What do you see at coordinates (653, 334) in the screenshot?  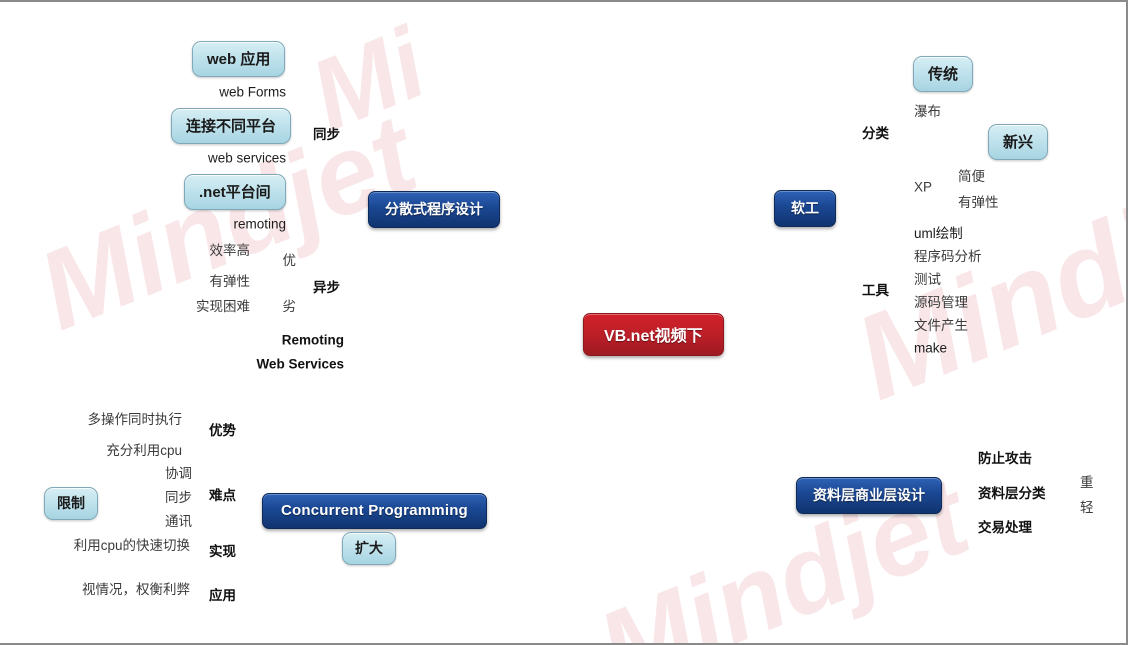 I see `root-node: VB.net视频下` at bounding box center [653, 334].